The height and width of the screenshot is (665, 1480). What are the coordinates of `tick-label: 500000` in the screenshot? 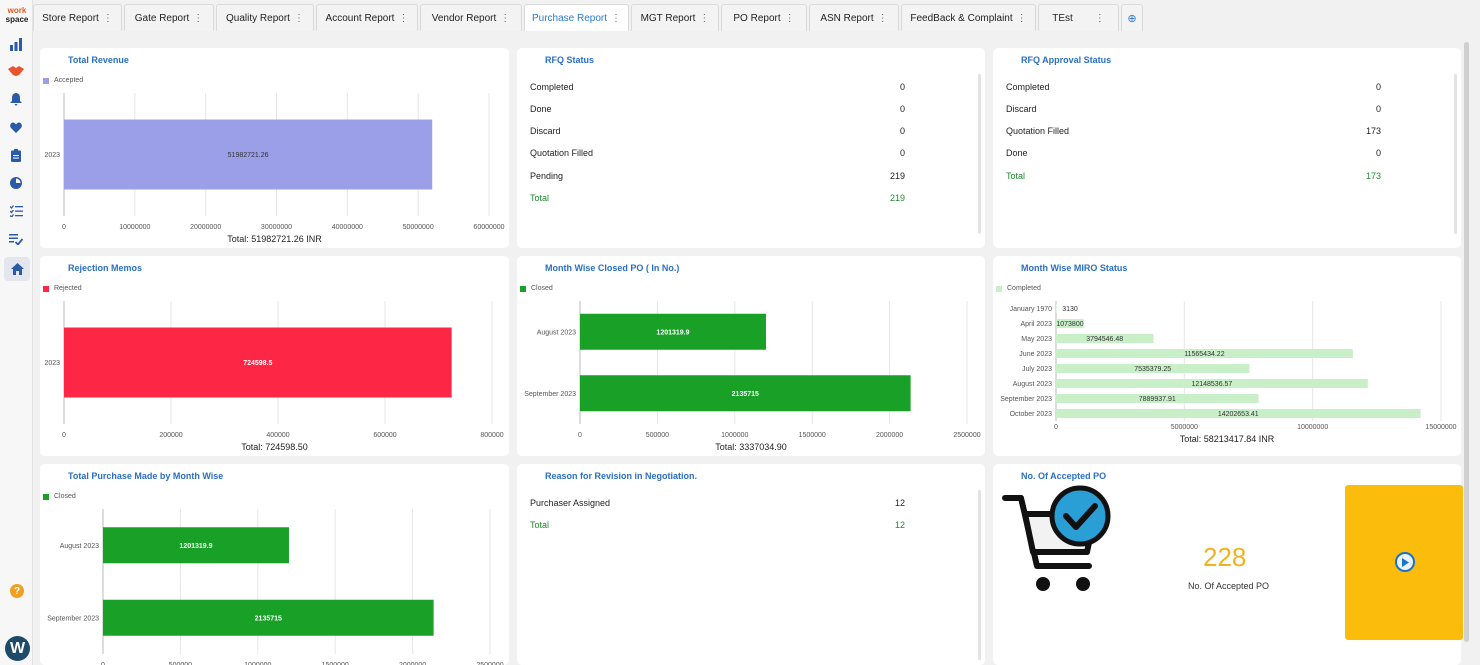 It's located at (657, 435).